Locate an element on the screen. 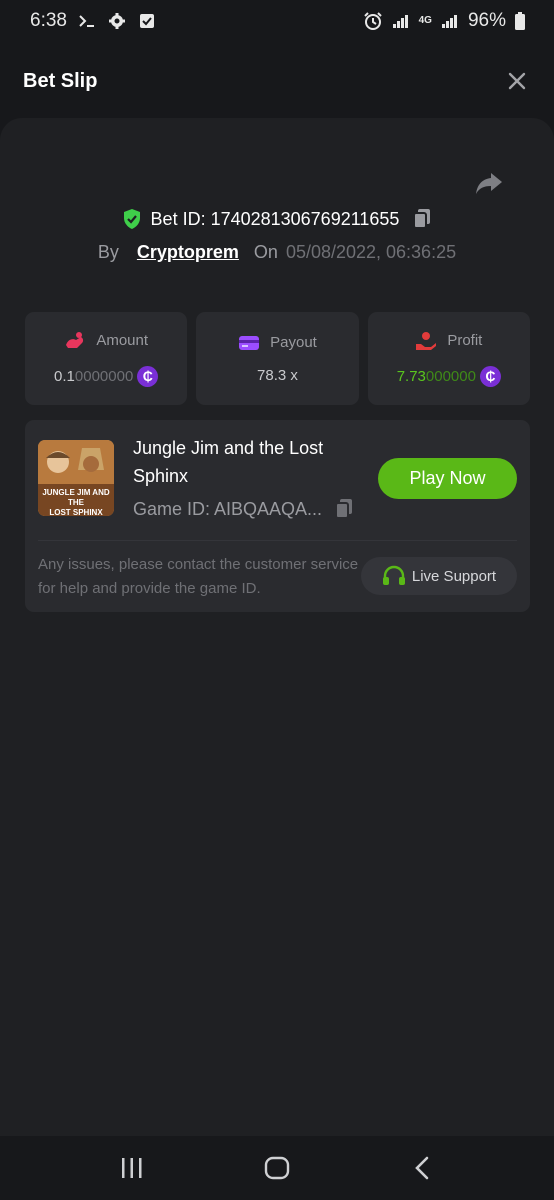 The height and width of the screenshot is (1200, 554). bet-id-row: Bet ID: 1740281306769211655 is located at coordinates (277, 219).